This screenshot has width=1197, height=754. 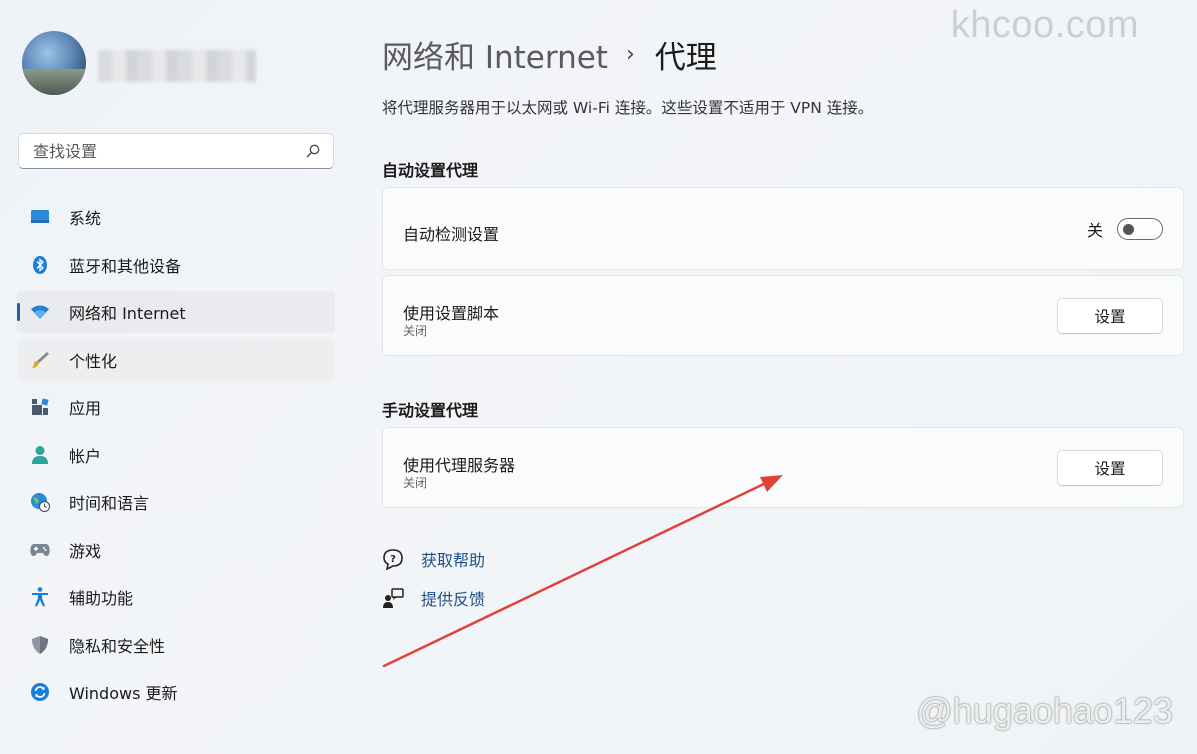 I want to click on feedback-row: 提供反馈, so click(x=433, y=598).